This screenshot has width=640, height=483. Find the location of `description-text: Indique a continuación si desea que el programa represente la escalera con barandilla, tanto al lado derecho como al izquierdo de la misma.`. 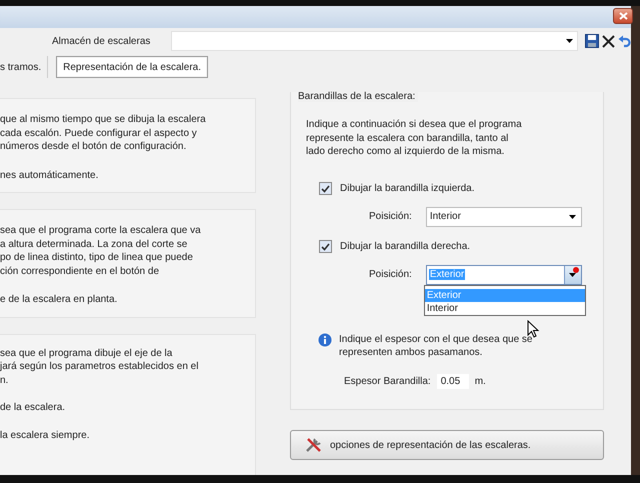

description-text: Indique a continuación si desea que el programa represente la escalera con barandilla, tanto al lado derecho como al izquierdo de la misma. is located at coordinates (414, 138).